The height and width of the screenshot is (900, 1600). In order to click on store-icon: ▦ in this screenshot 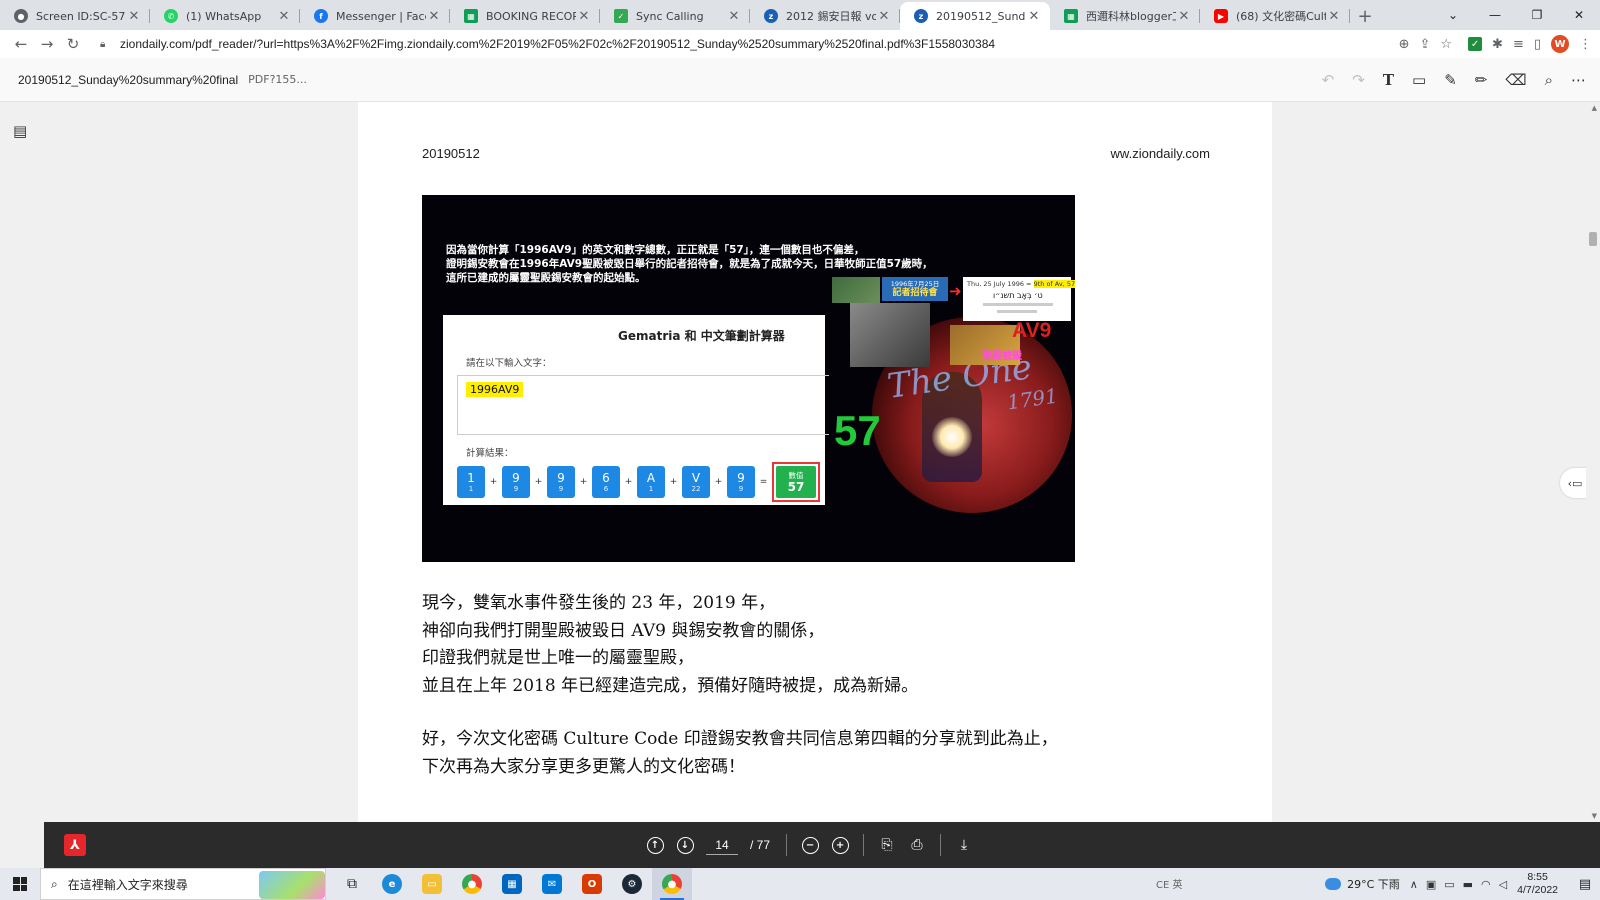, I will do `click(512, 884)`.